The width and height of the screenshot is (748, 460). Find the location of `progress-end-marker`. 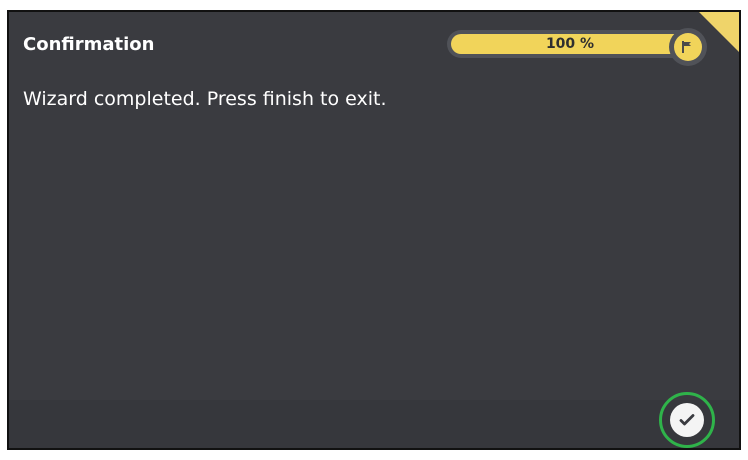

progress-end-marker is located at coordinates (688, 47).